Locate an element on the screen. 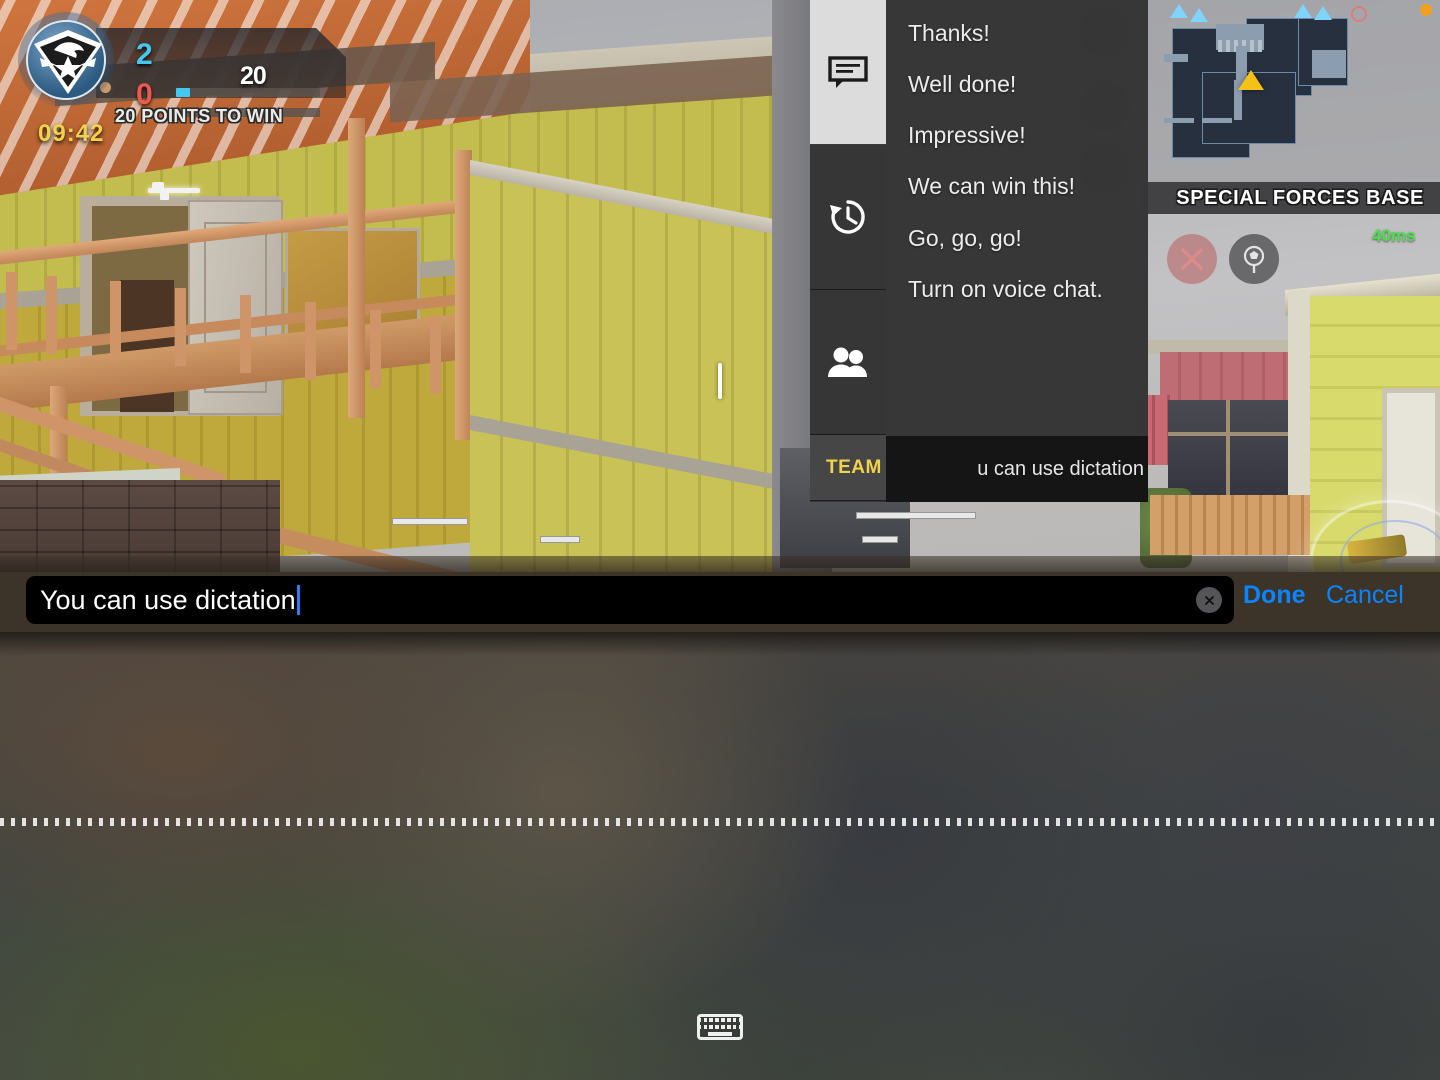 The image size is (1440, 1080). cancel-action-button is located at coordinates (1192, 259).